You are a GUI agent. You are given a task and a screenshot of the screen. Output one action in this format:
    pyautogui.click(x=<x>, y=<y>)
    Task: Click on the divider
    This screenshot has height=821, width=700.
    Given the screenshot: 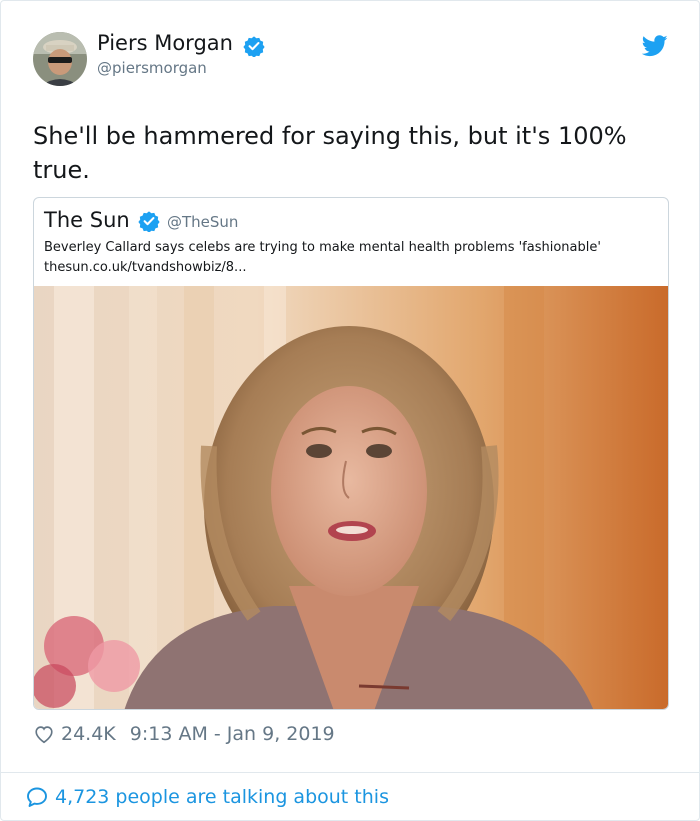 What is the action you would take?
    pyautogui.click(x=350, y=772)
    